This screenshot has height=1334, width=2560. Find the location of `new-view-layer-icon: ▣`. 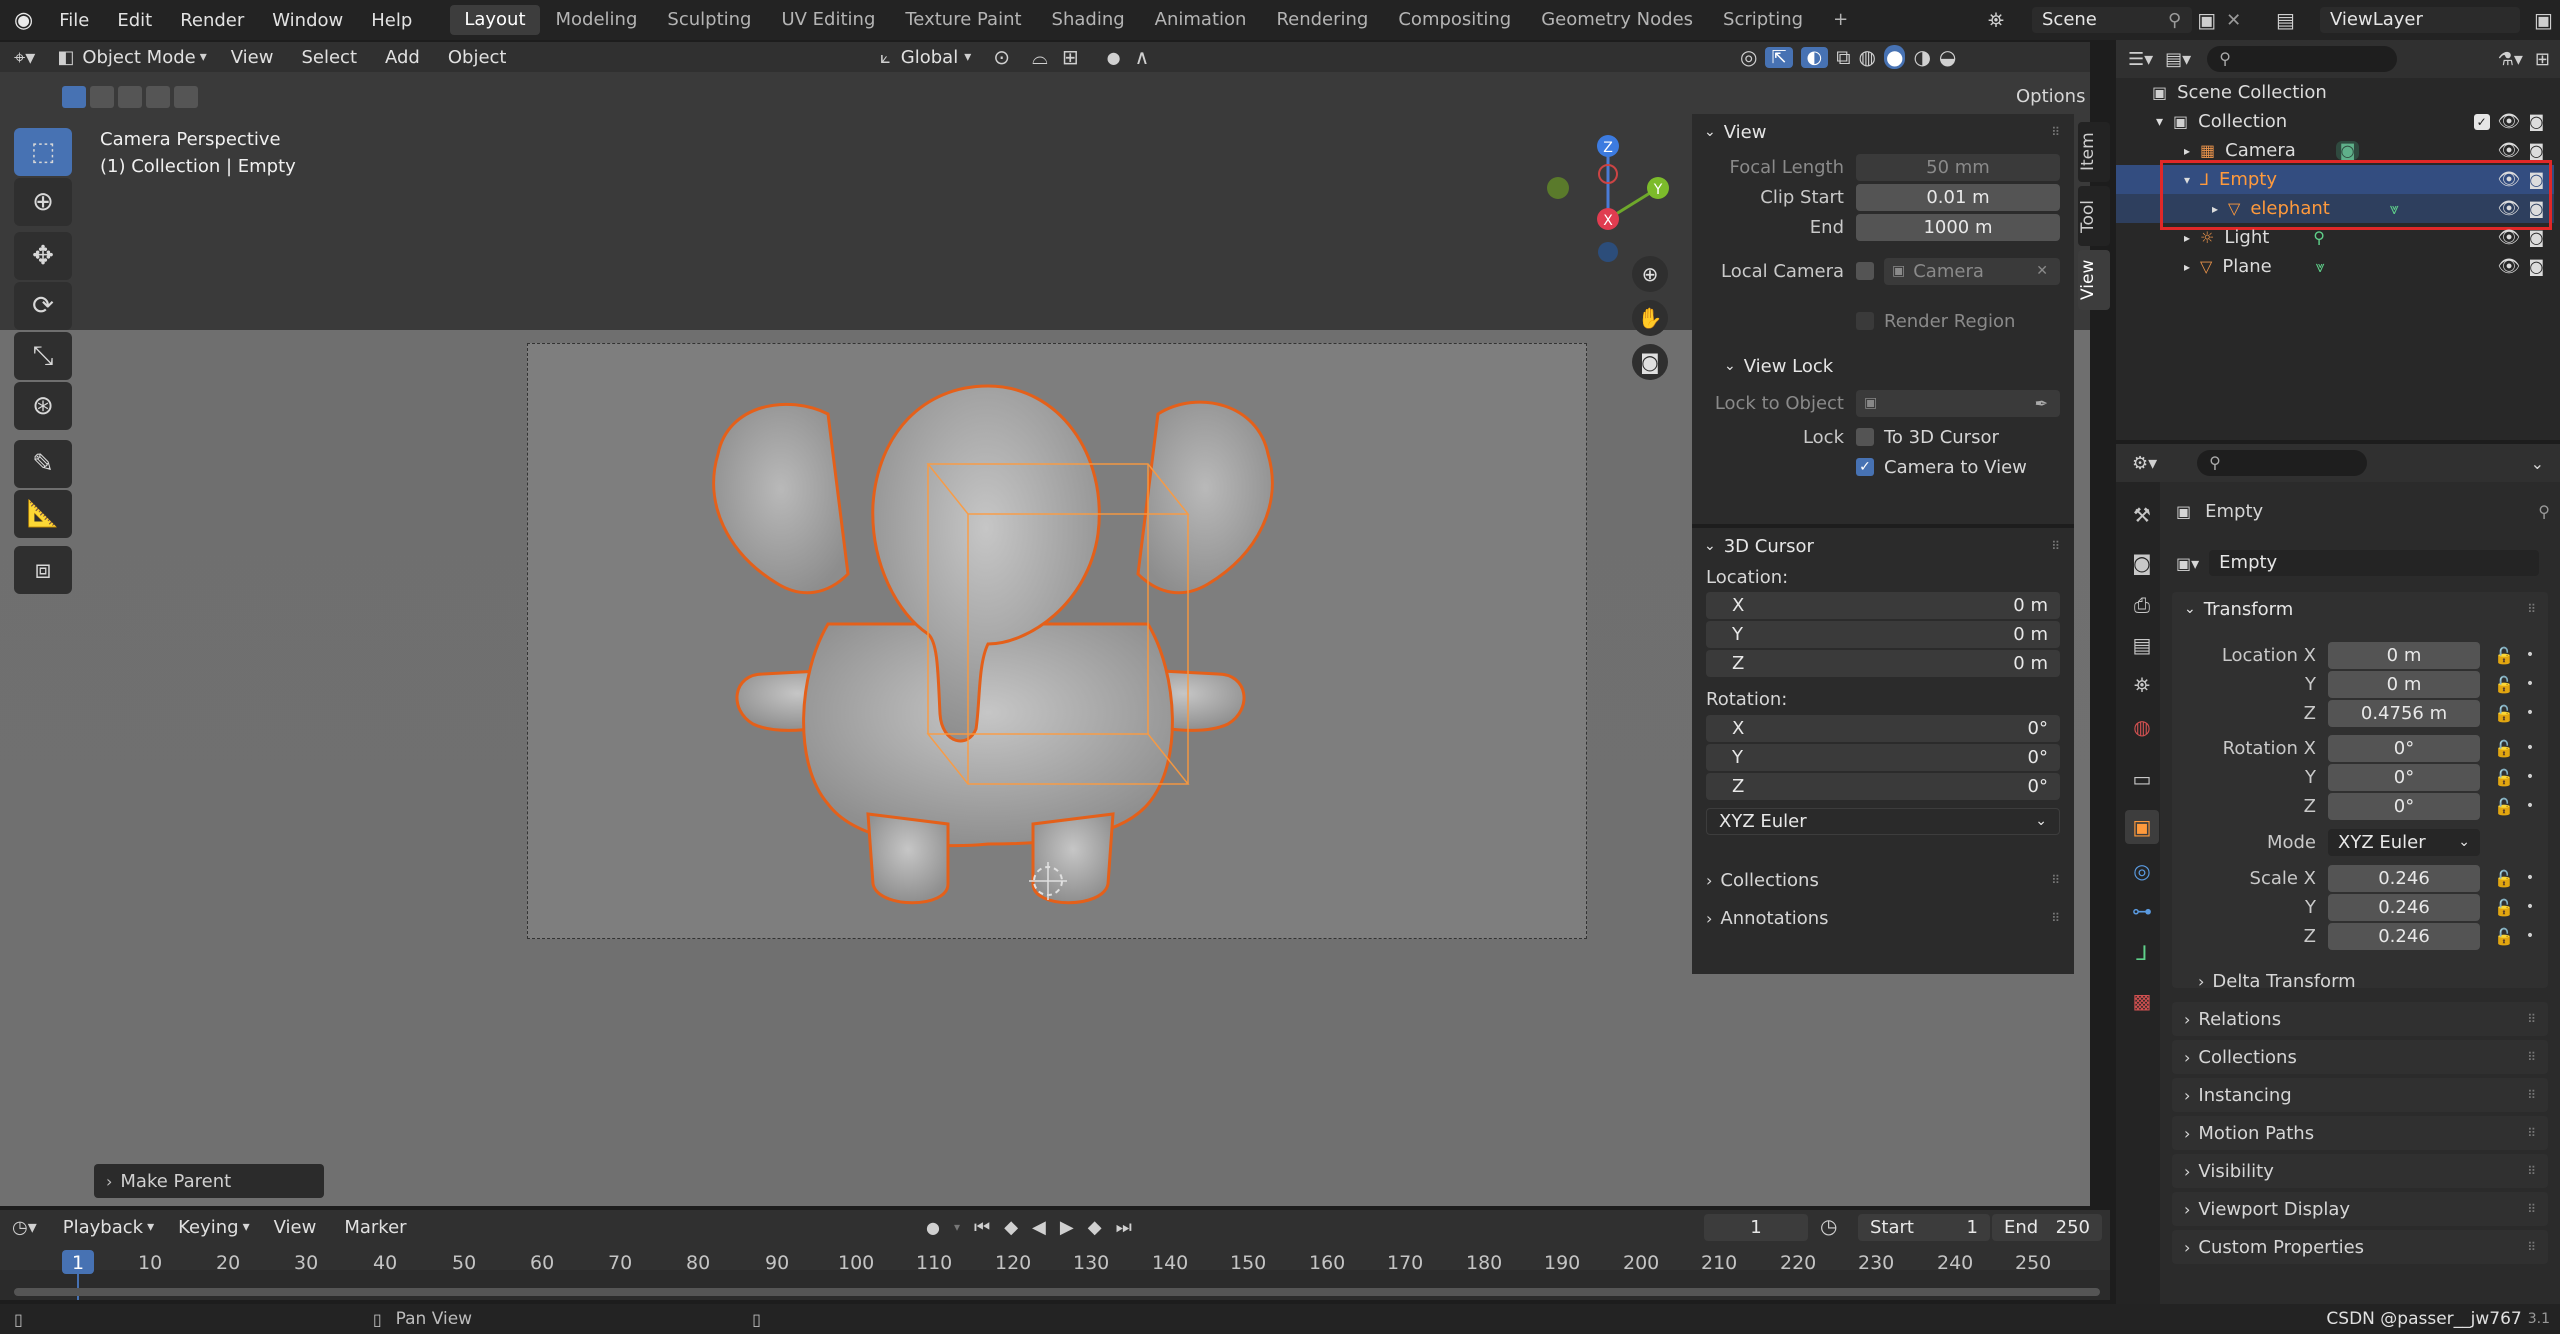

new-view-layer-icon: ▣ is located at coordinates (2543, 20).